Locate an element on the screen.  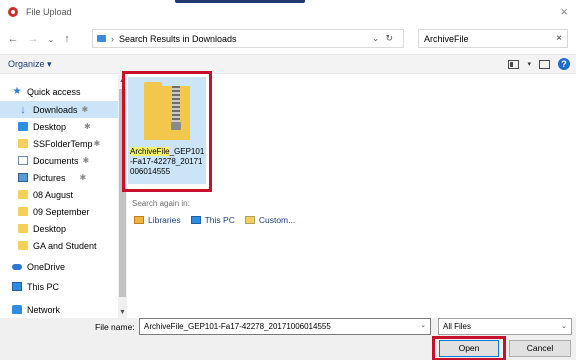
search-this-pc-link: This PC is located at coordinates (212, 220).